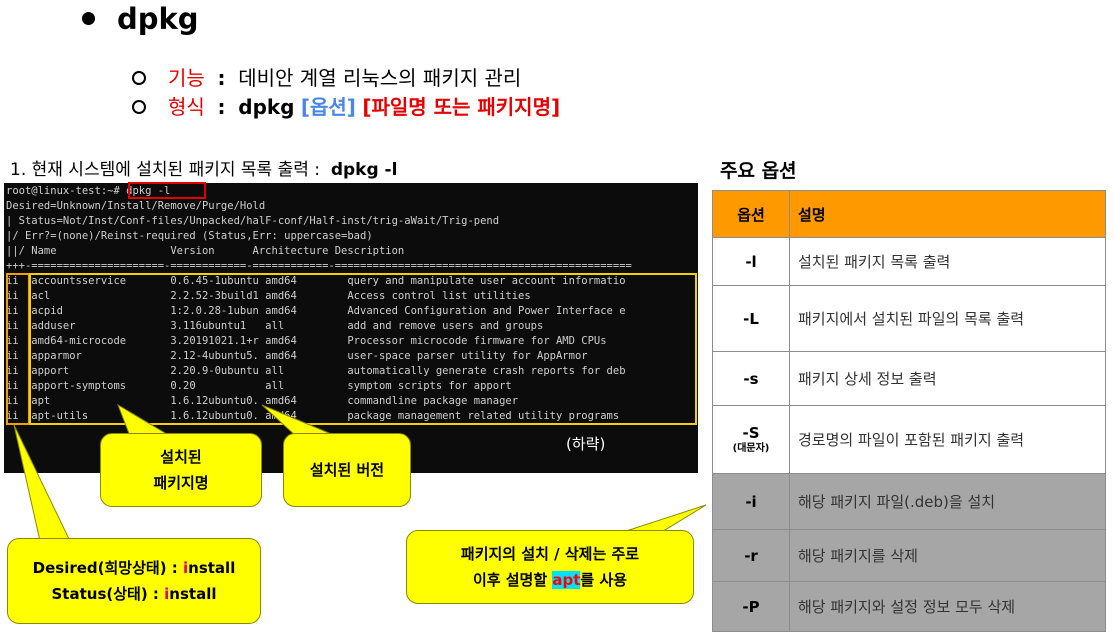 This screenshot has width=1115, height=632. I want to click on callout-line: 이후 설명할 apt를 사용, so click(550, 580).